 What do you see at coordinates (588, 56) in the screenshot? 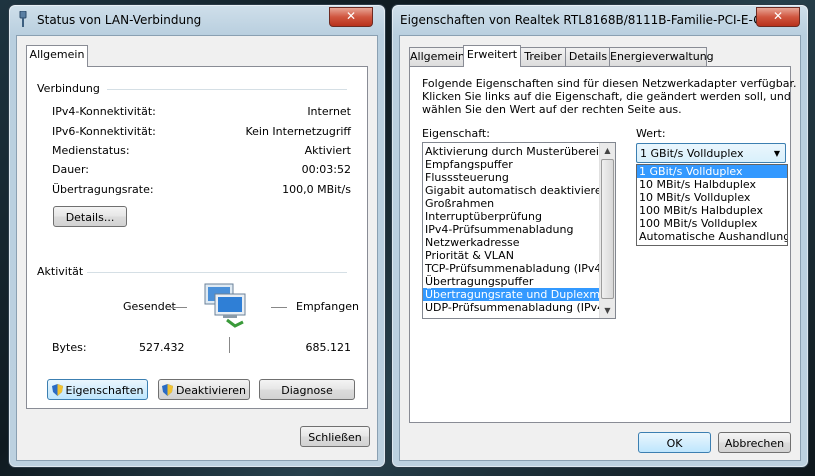
I see `tab-details: Details` at bounding box center [588, 56].